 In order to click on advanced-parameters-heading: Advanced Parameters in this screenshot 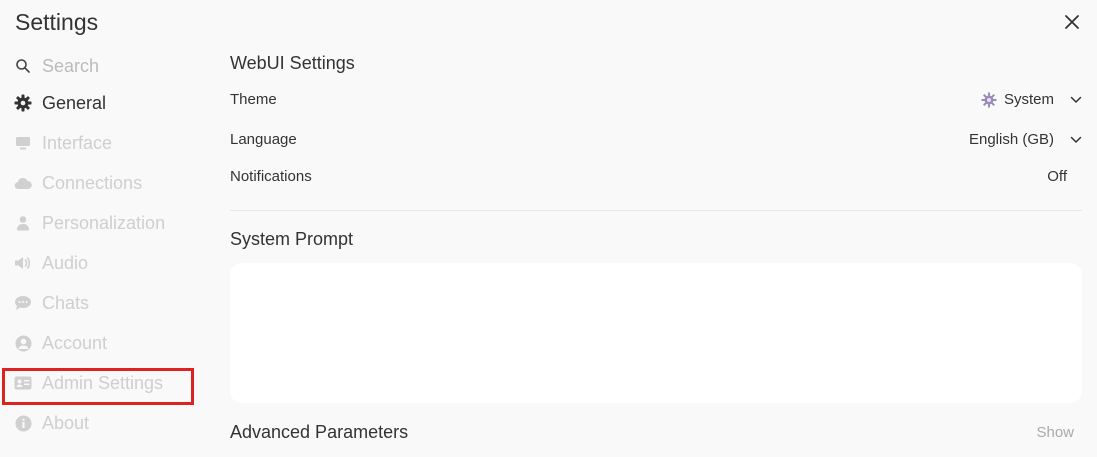, I will do `click(319, 432)`.